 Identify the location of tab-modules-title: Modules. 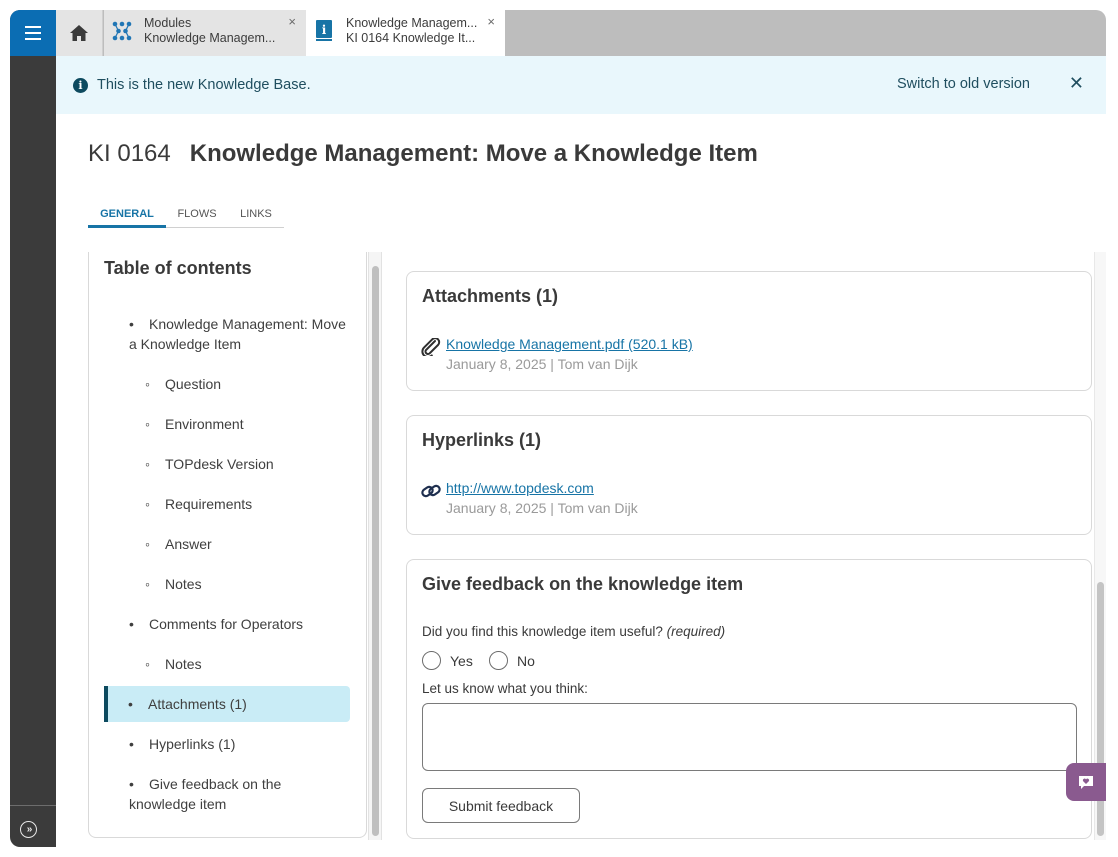
(168, 23).